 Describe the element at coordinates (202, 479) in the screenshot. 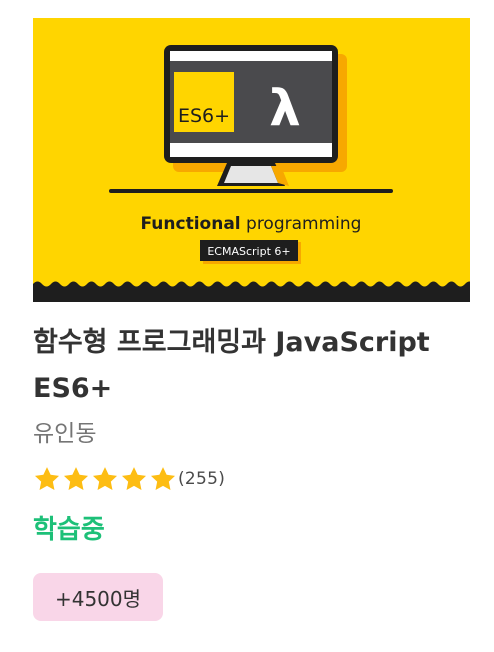

I see `review-count: (255)` at that location.